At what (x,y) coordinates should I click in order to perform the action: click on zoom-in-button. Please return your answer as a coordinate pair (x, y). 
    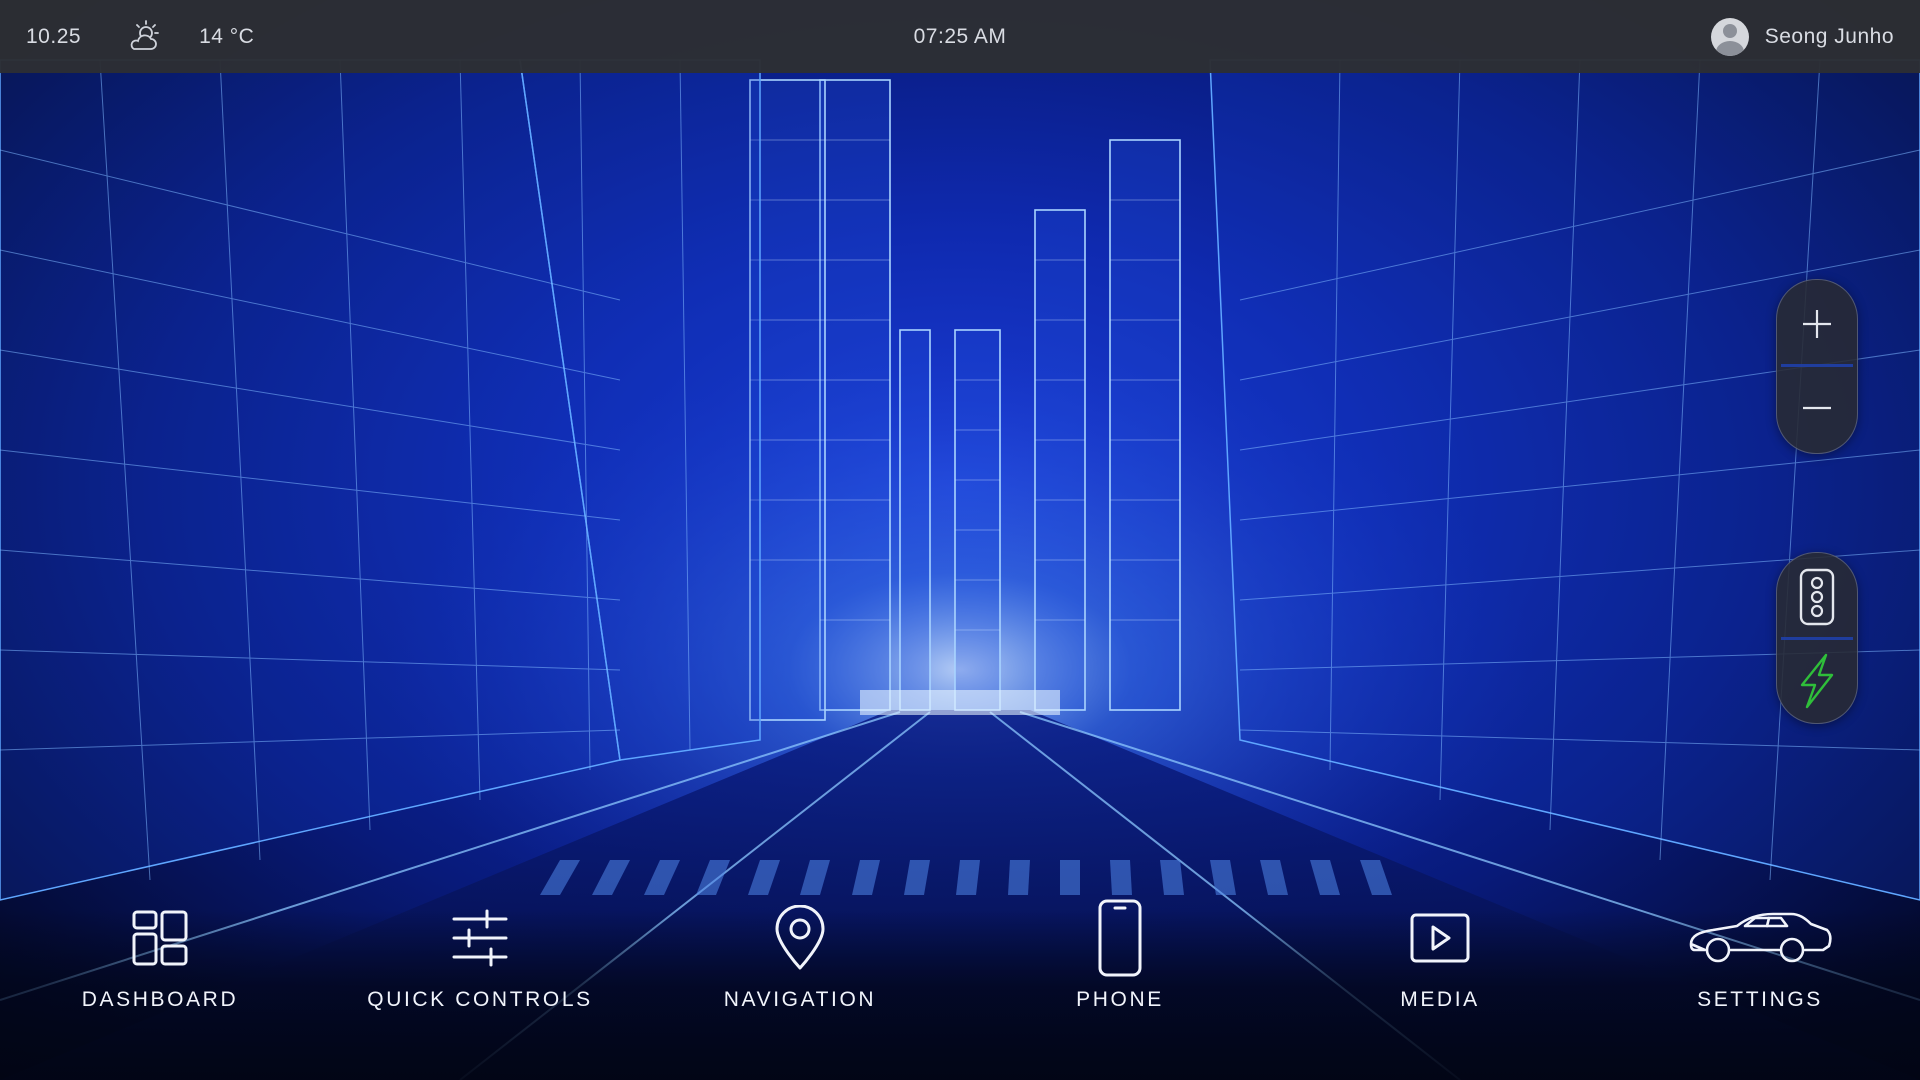
    Looking at the image, I should click on (1817, 324).